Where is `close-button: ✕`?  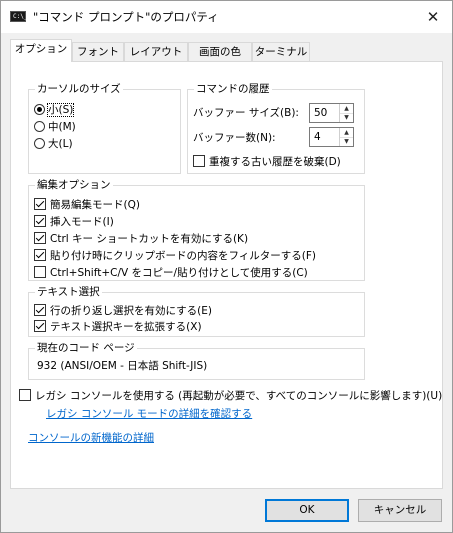 close-button: ✕ is located at coordinates (433, 17).